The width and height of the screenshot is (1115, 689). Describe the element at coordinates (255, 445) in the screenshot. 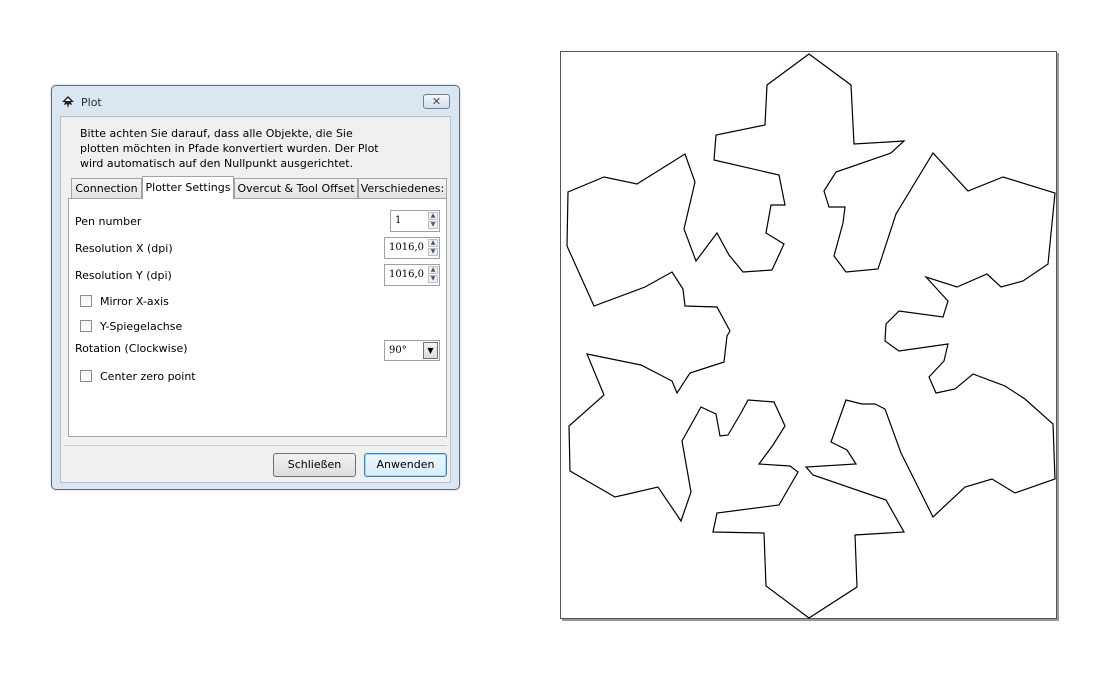

I see `divider` at that location.